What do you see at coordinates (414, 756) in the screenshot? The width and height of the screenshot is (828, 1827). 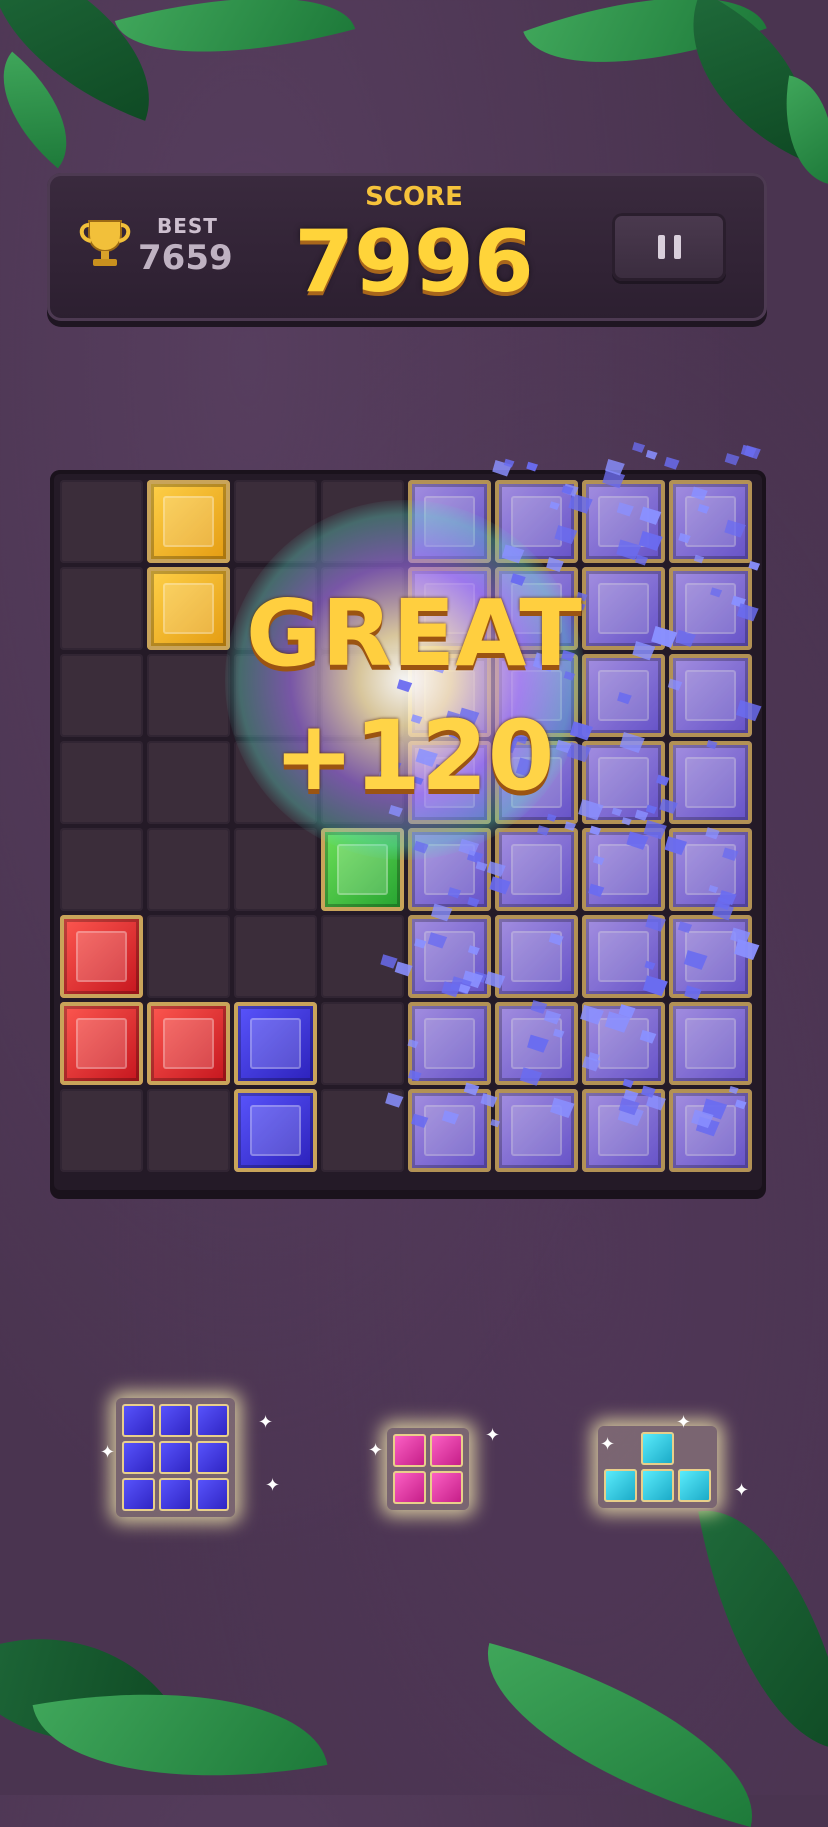 I see `combo-points: +120` at bounding box center [414, 756].